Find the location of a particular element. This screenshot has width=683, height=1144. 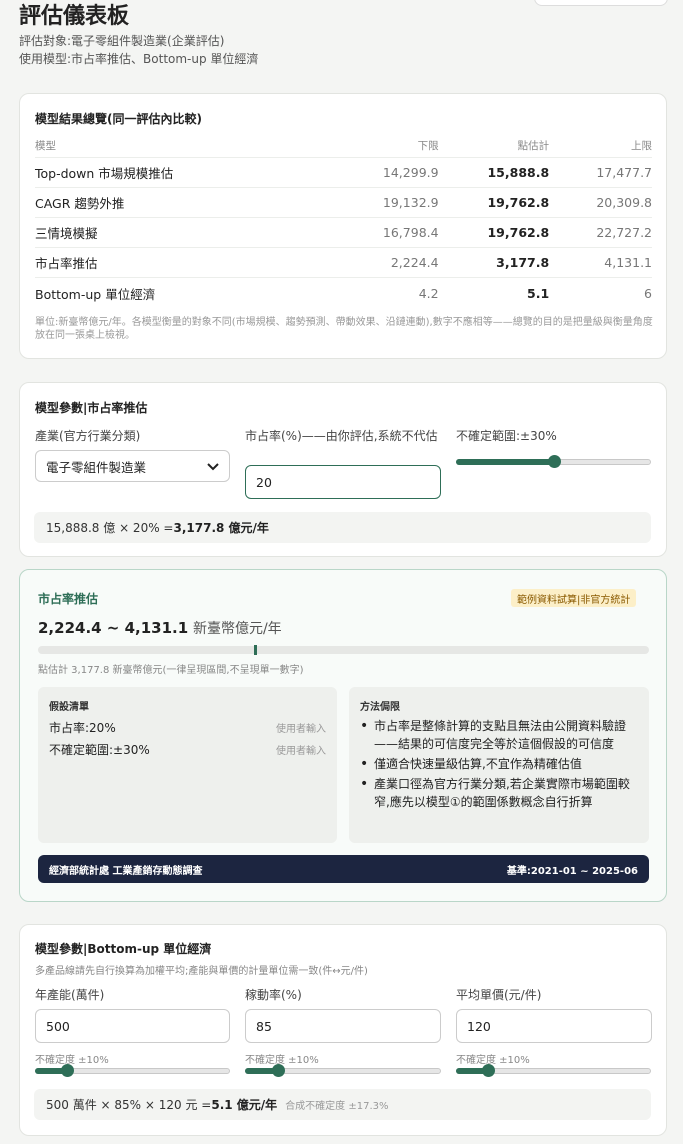

table-row: Bottom-up 單位經濟 4.2 5.1 6 is located at coordinates (343, 293).